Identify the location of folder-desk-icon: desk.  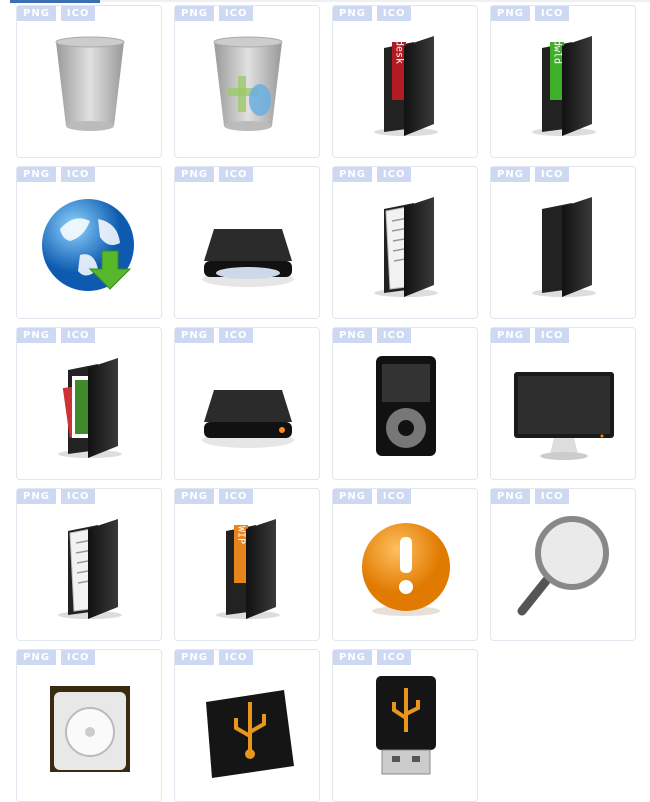
(406, 83).